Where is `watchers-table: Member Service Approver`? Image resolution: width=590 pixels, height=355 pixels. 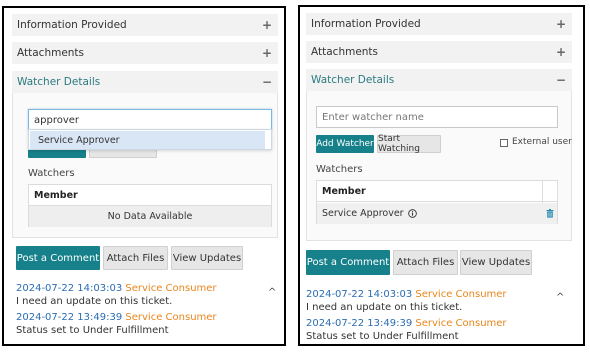 watchers-table: Member Service Approver is located at coordinates (437, 202).